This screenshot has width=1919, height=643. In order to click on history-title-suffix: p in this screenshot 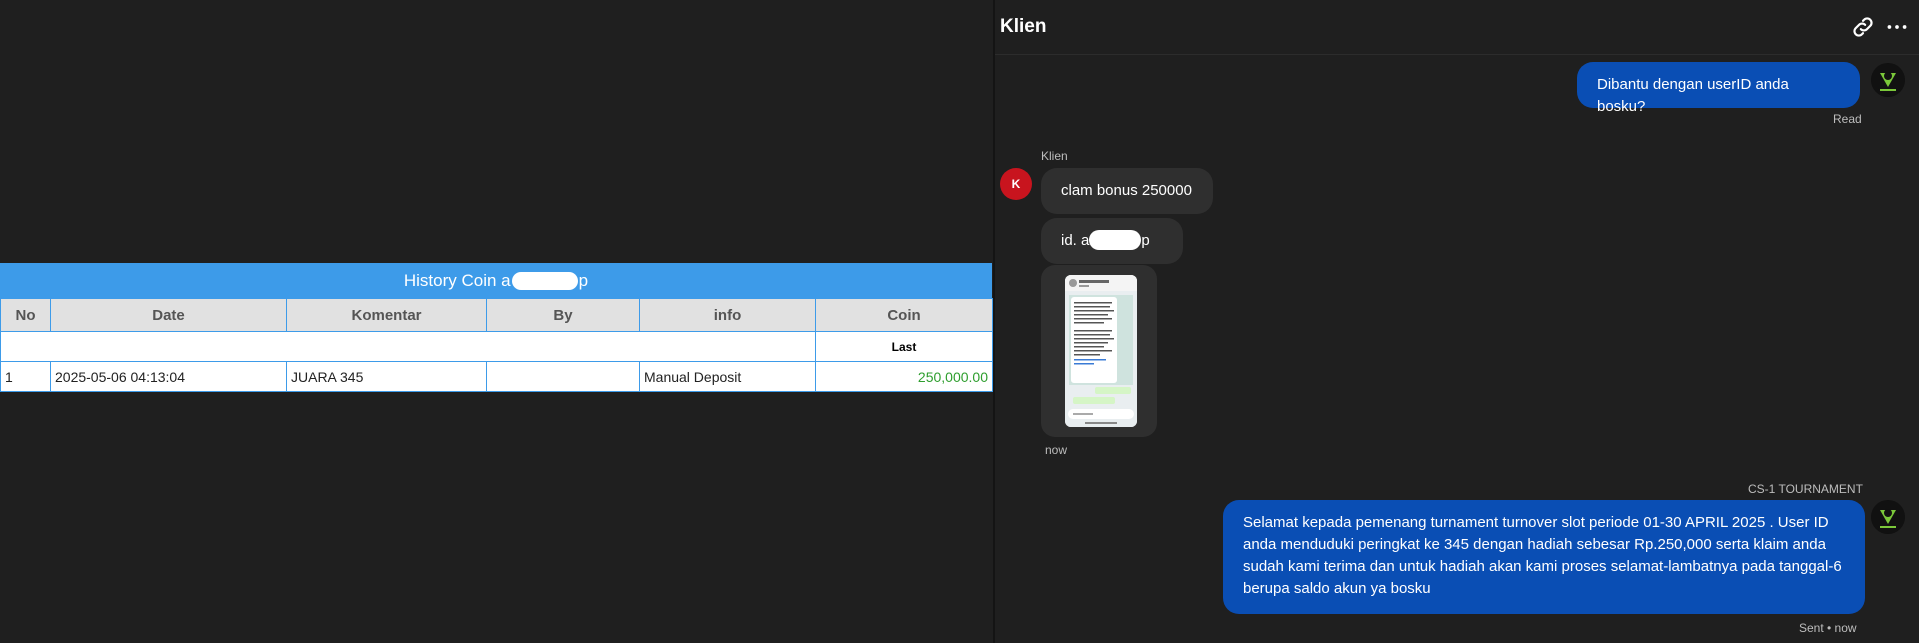, I will do `click(583, 280)`.